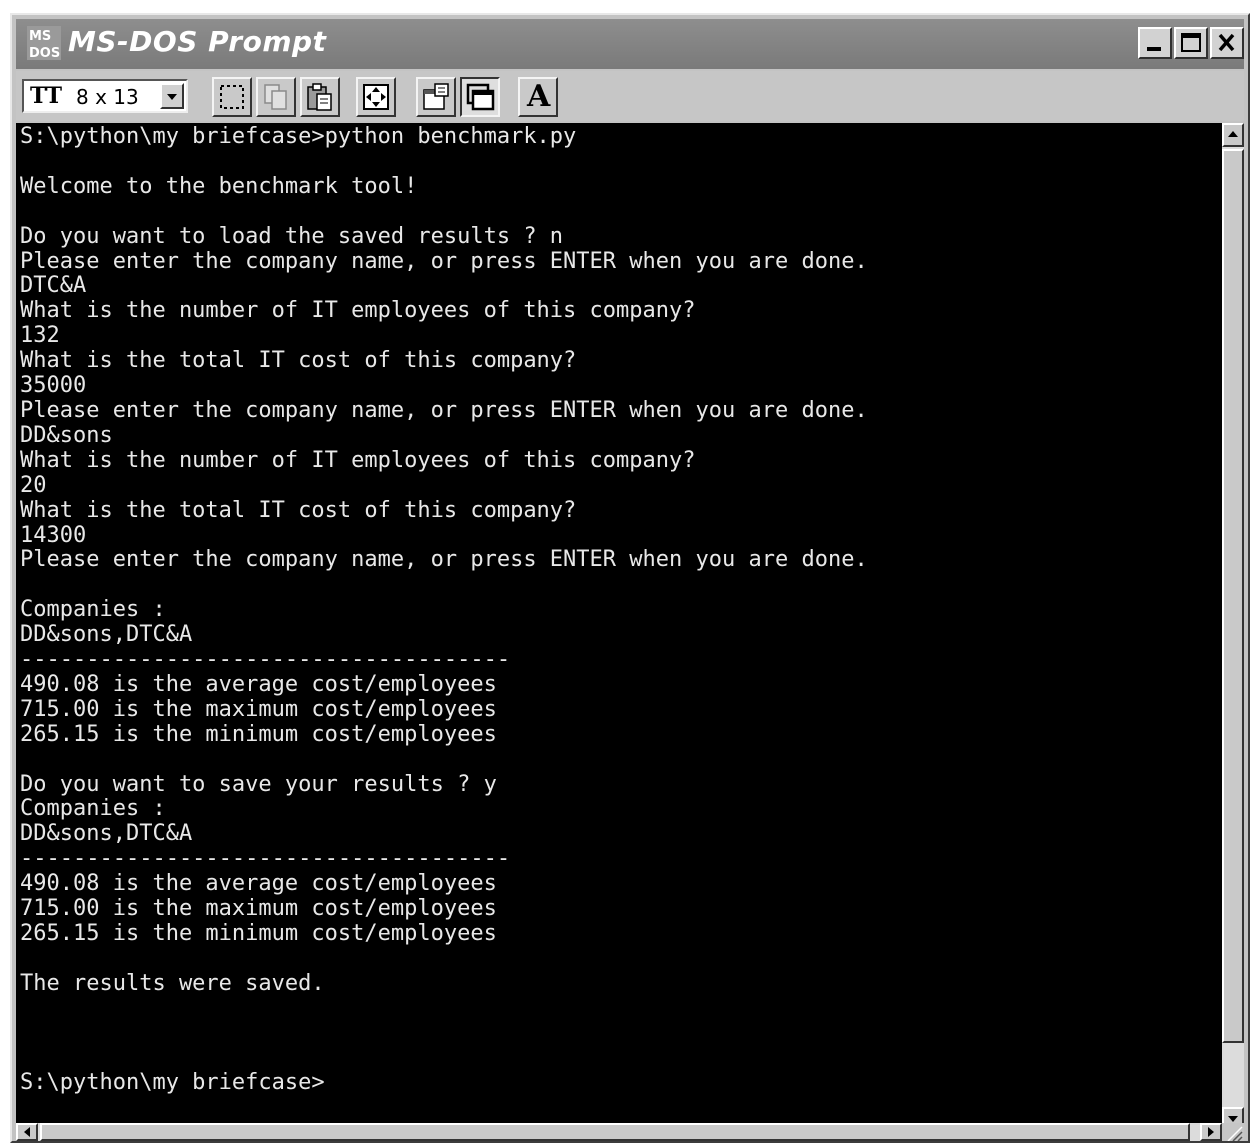 Image resolution: width=1252 pixels, height=1145 pixels. I want to click on properties-icon, so click(436, 96).